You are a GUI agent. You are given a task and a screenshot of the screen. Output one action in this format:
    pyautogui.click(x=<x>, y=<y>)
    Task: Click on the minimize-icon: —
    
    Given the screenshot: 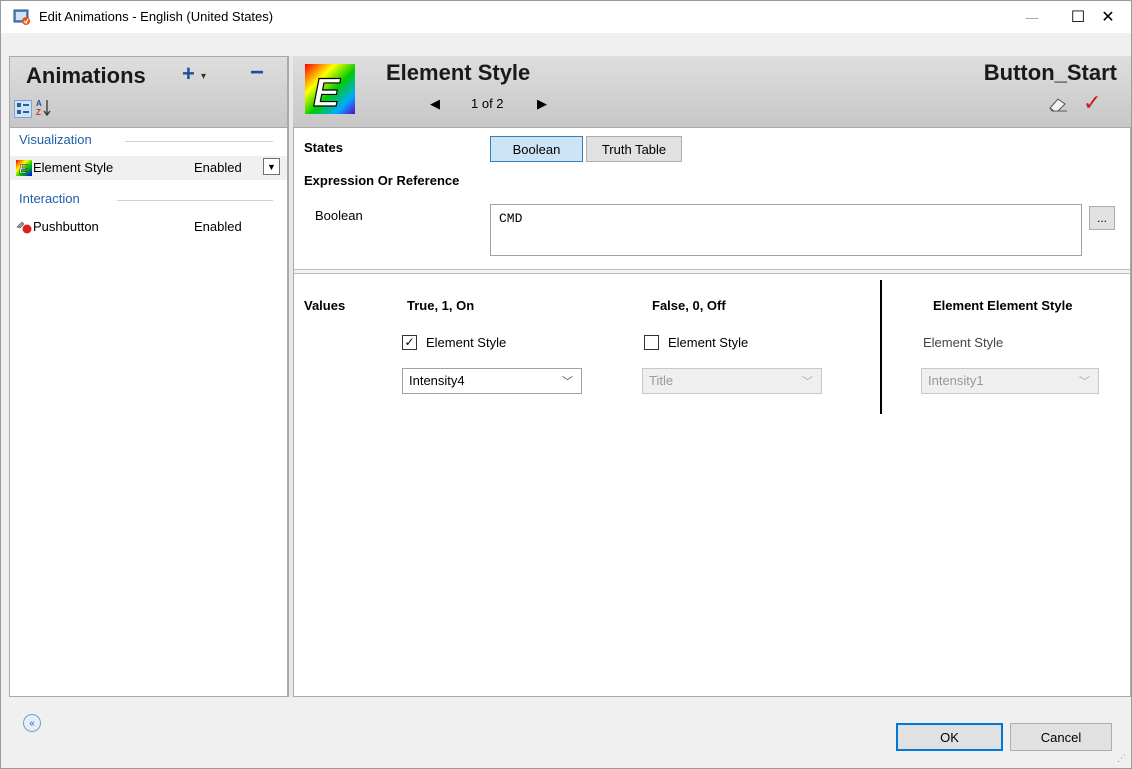 What is the action you would take?
    pyautogui.click(x=1032, y=17)
    